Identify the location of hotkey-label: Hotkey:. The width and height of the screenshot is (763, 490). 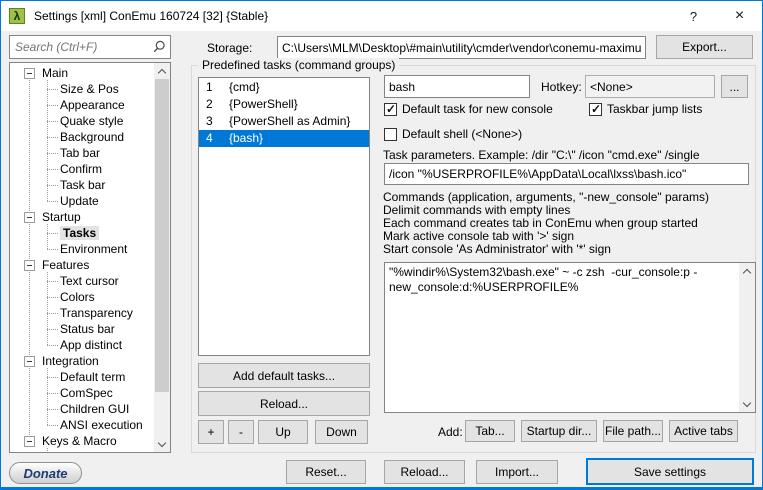
(561, 87).